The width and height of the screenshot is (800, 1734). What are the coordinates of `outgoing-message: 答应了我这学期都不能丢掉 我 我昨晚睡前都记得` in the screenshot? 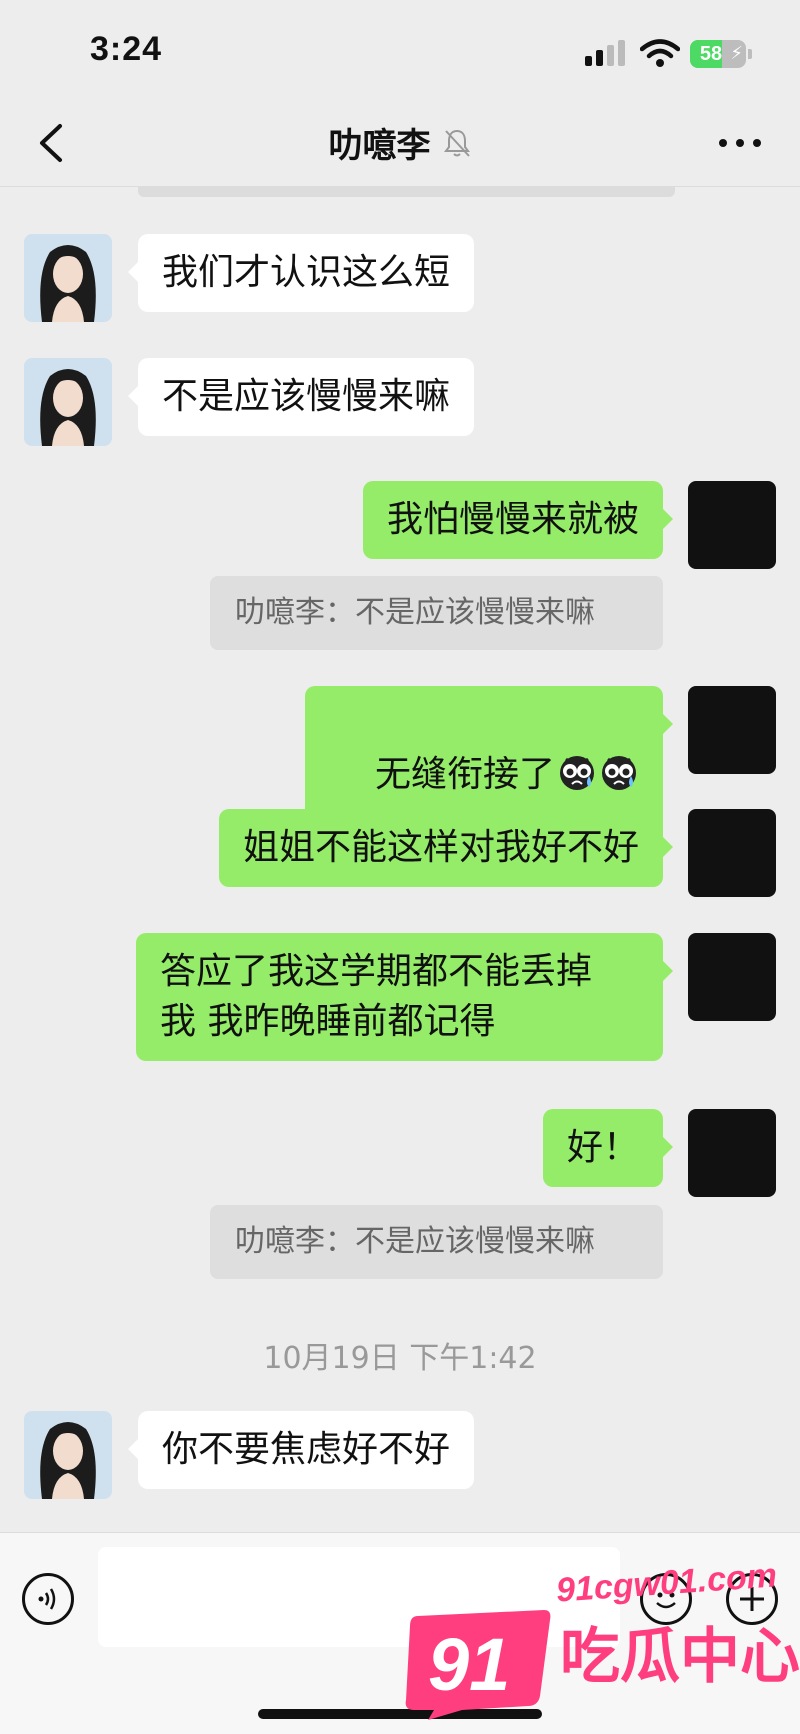 It's located at (404, 997).